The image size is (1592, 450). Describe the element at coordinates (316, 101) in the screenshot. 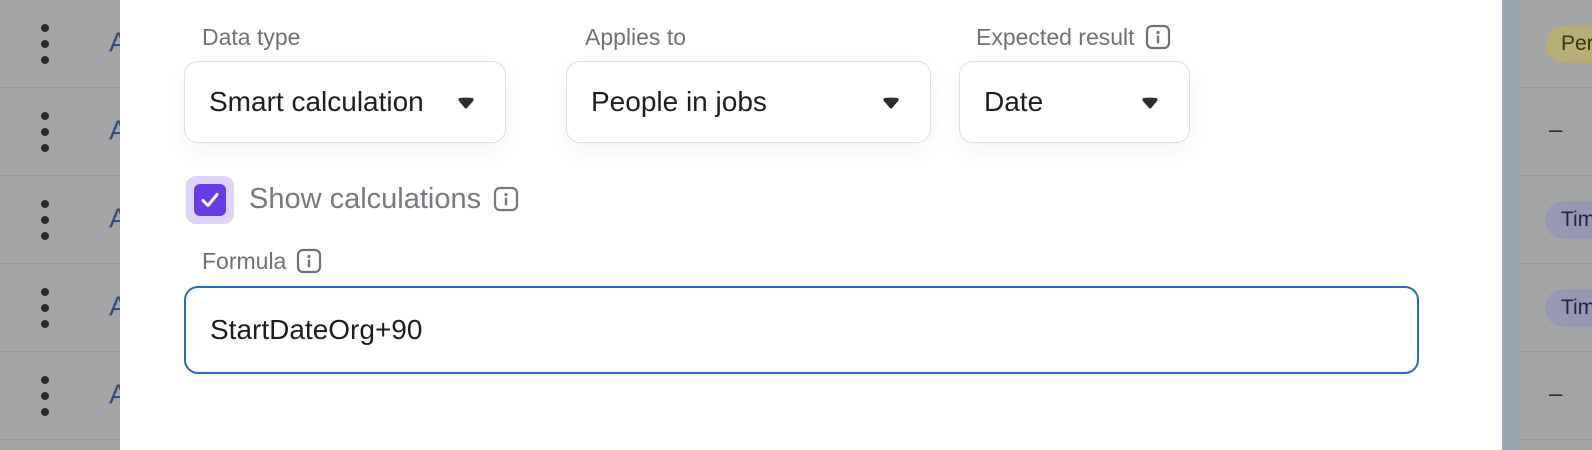

I see `data-type-value: Smart calculation` at that location.